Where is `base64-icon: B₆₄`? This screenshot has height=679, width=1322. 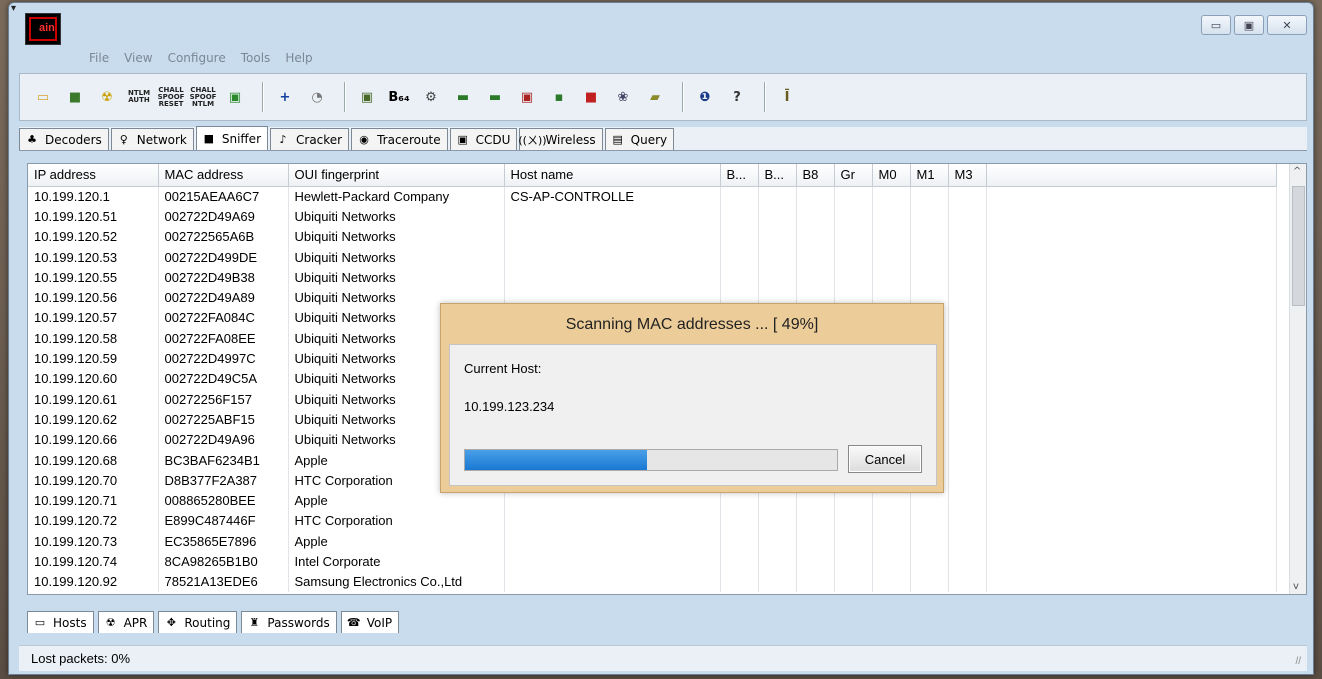 base64-icon: B₆₄ is located at coordinates (399, 97).